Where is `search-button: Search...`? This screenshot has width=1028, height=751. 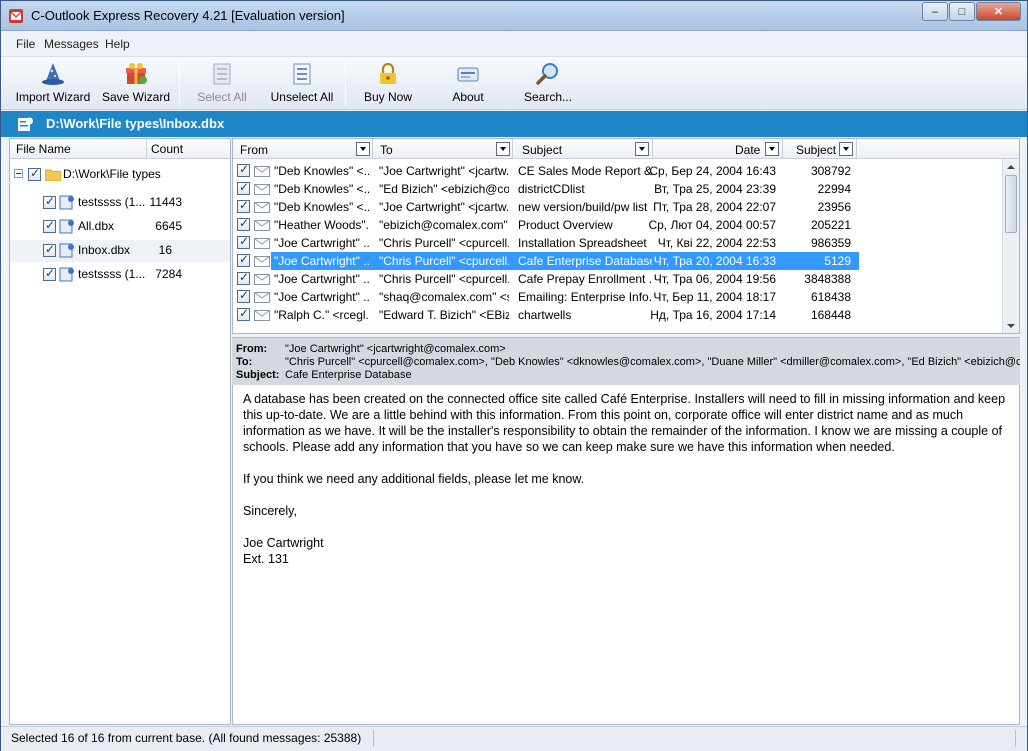 search-button: Search... is located at coordinates (548, 84).